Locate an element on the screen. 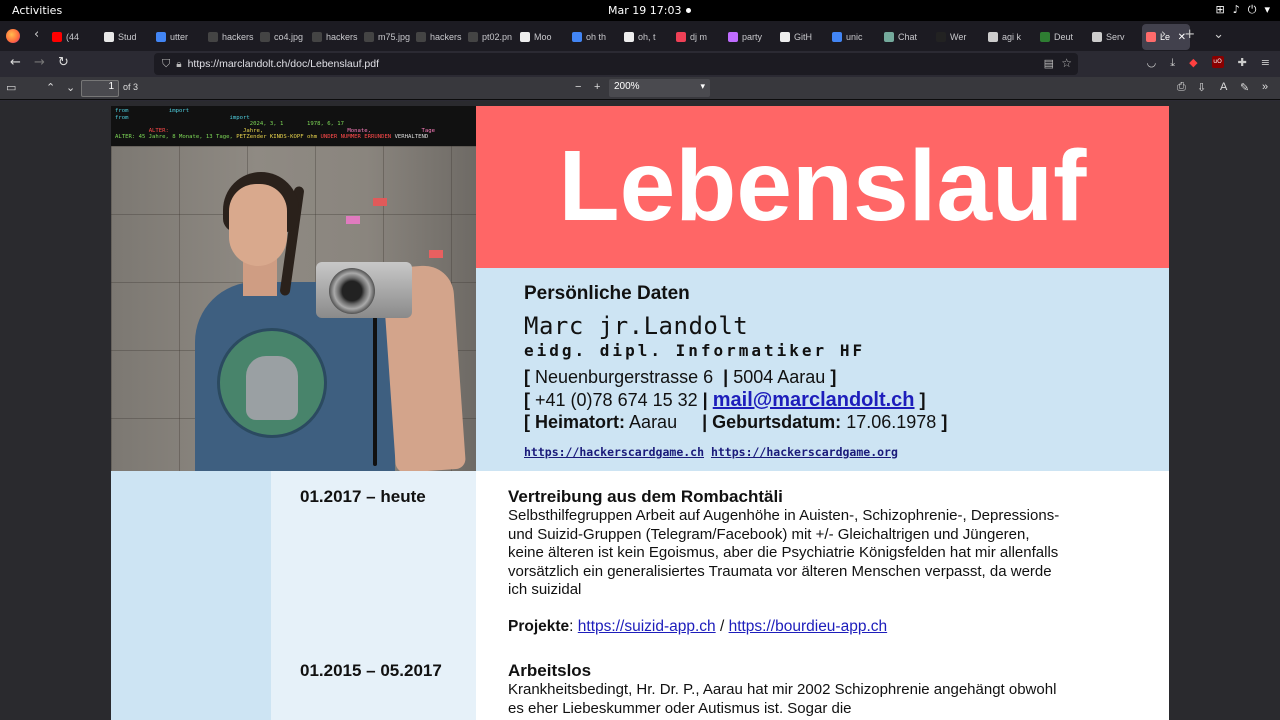 Image resolution: width=1280 pixels, height=720 pixels. clock: Mar 19 17:03 is located at coordinates (644, 10).